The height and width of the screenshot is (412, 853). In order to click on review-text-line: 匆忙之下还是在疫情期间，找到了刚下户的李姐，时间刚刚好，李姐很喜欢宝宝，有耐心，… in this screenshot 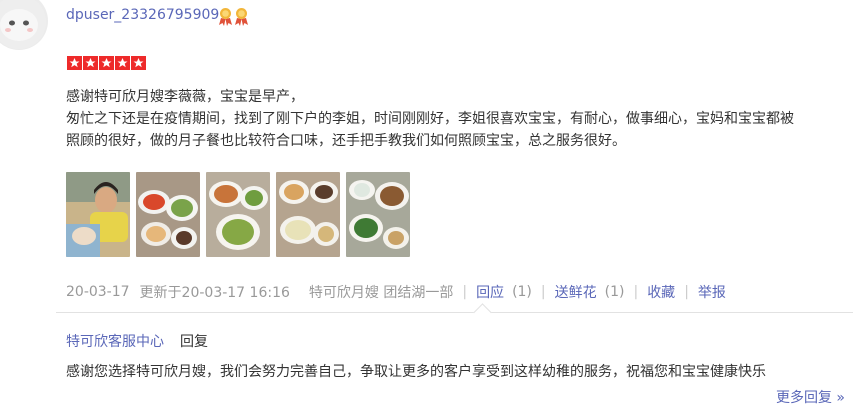, I will do `click(430, 119)`.